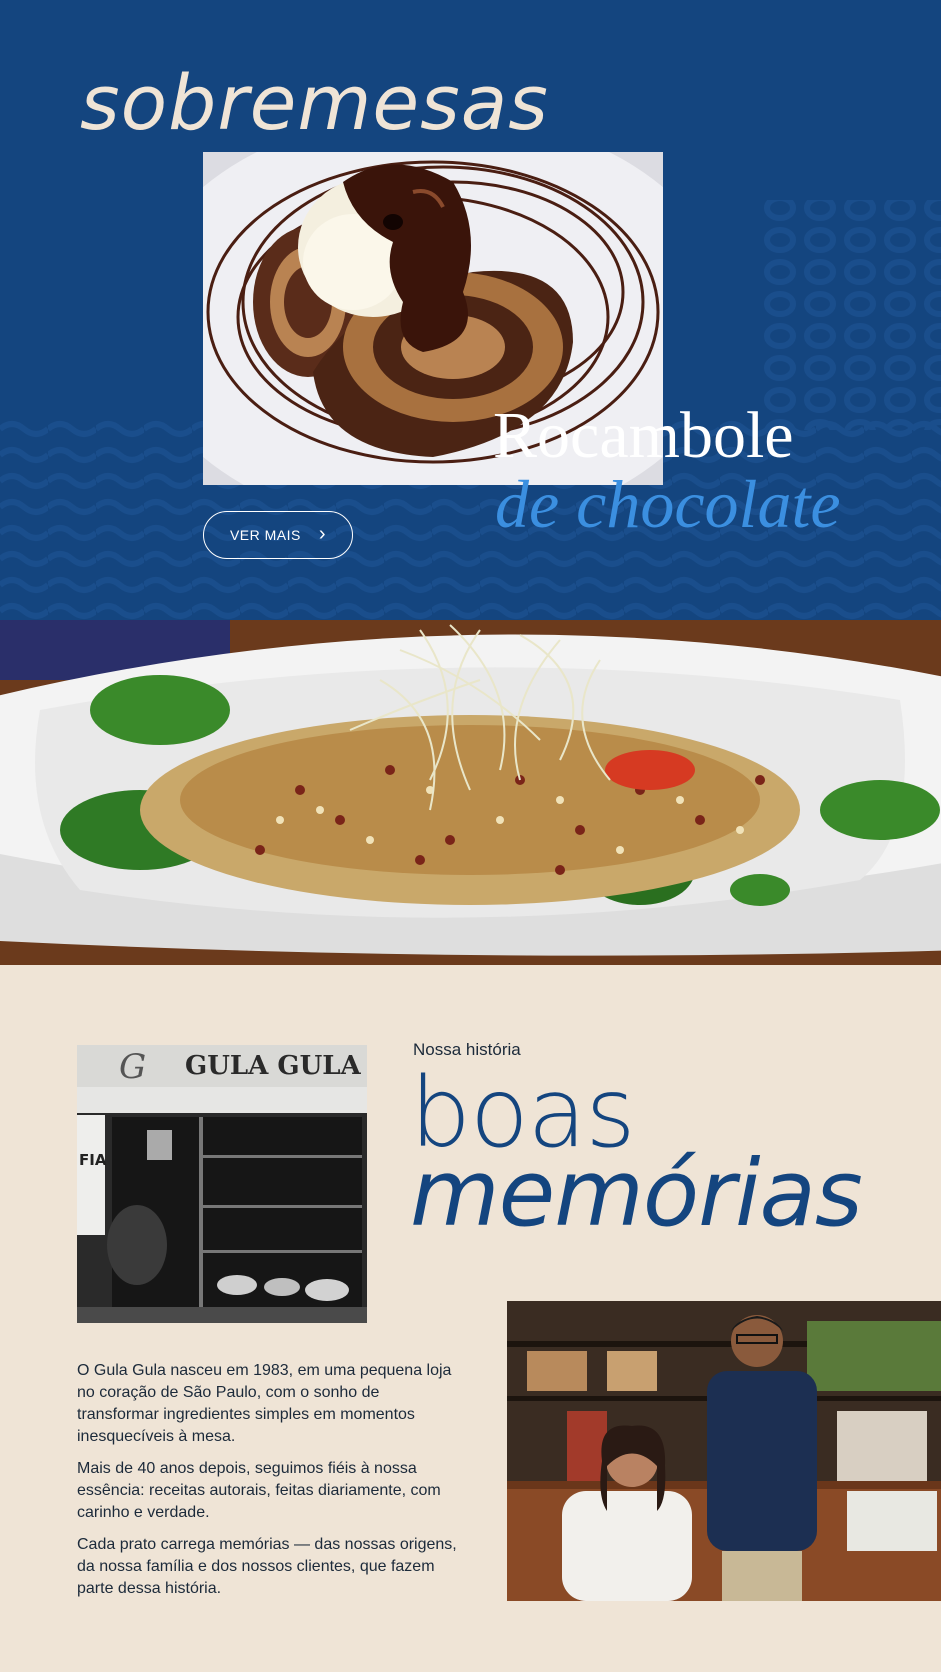 This screenshot has height=1672, width=941. What do you see at coordinates (322, 534) in the screenshot?
I see `chevron-right-icon: ›` at bounding box center [322, 534].